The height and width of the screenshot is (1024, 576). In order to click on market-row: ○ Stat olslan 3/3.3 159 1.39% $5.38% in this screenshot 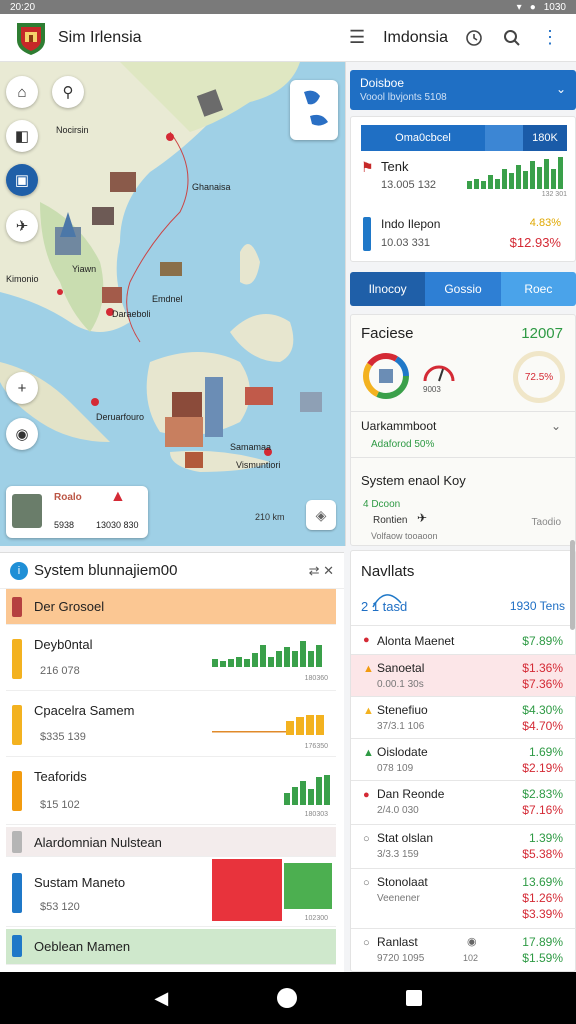, I will do `click(463, 847)`.